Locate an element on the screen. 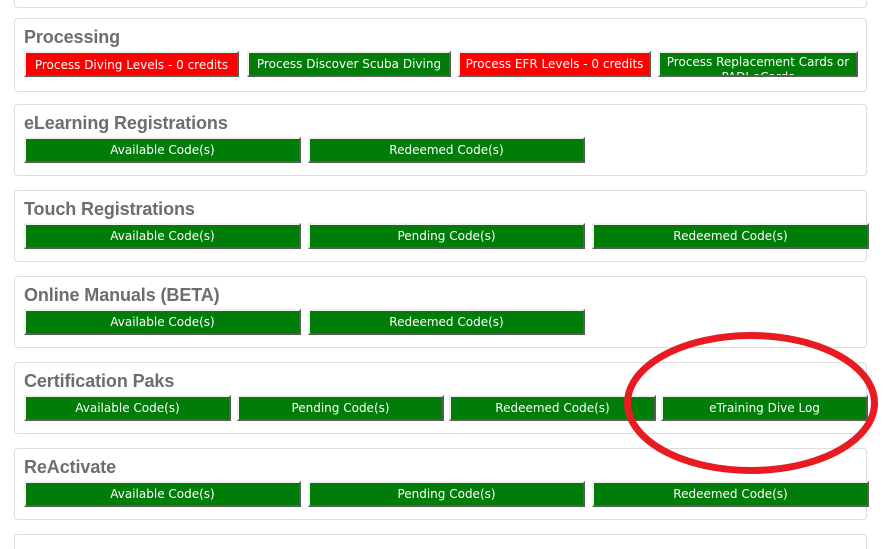 The width and height of the screenshot is (883, 549). partial-panel-bottom is located at coordinates (440, 541).